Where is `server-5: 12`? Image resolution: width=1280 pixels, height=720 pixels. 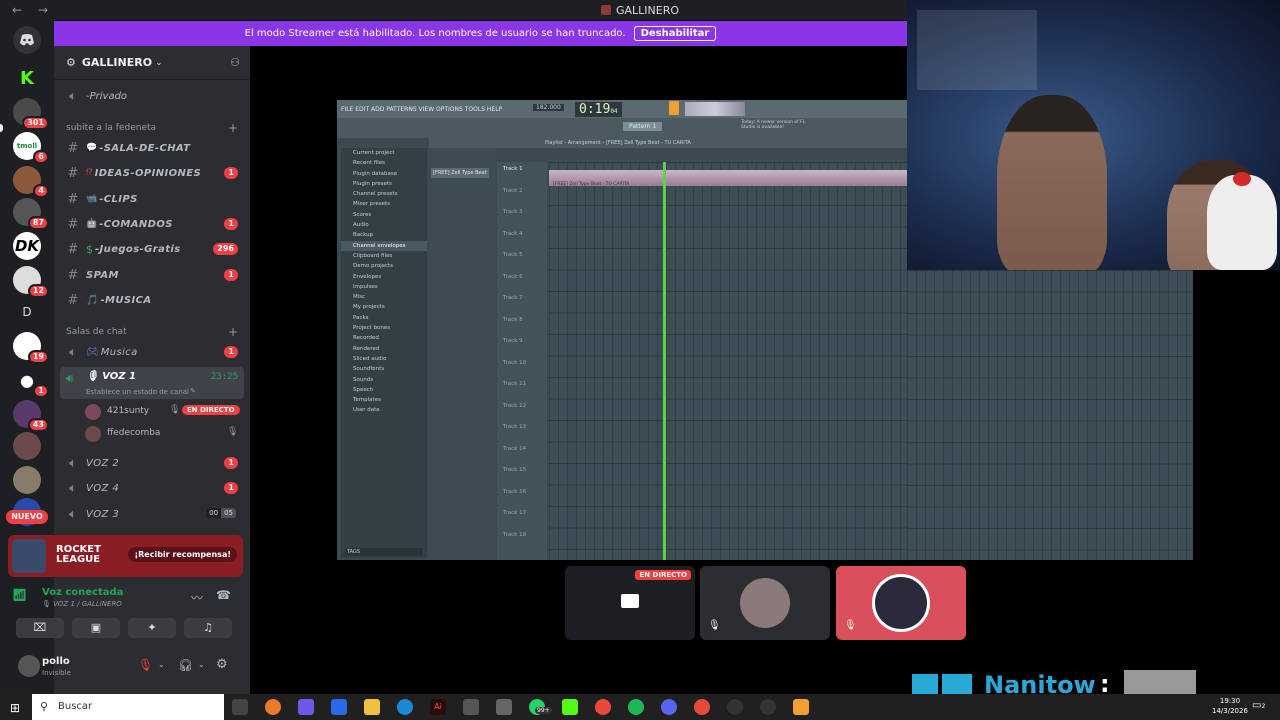 server-5: 12 is located at coordinates (31, 282).